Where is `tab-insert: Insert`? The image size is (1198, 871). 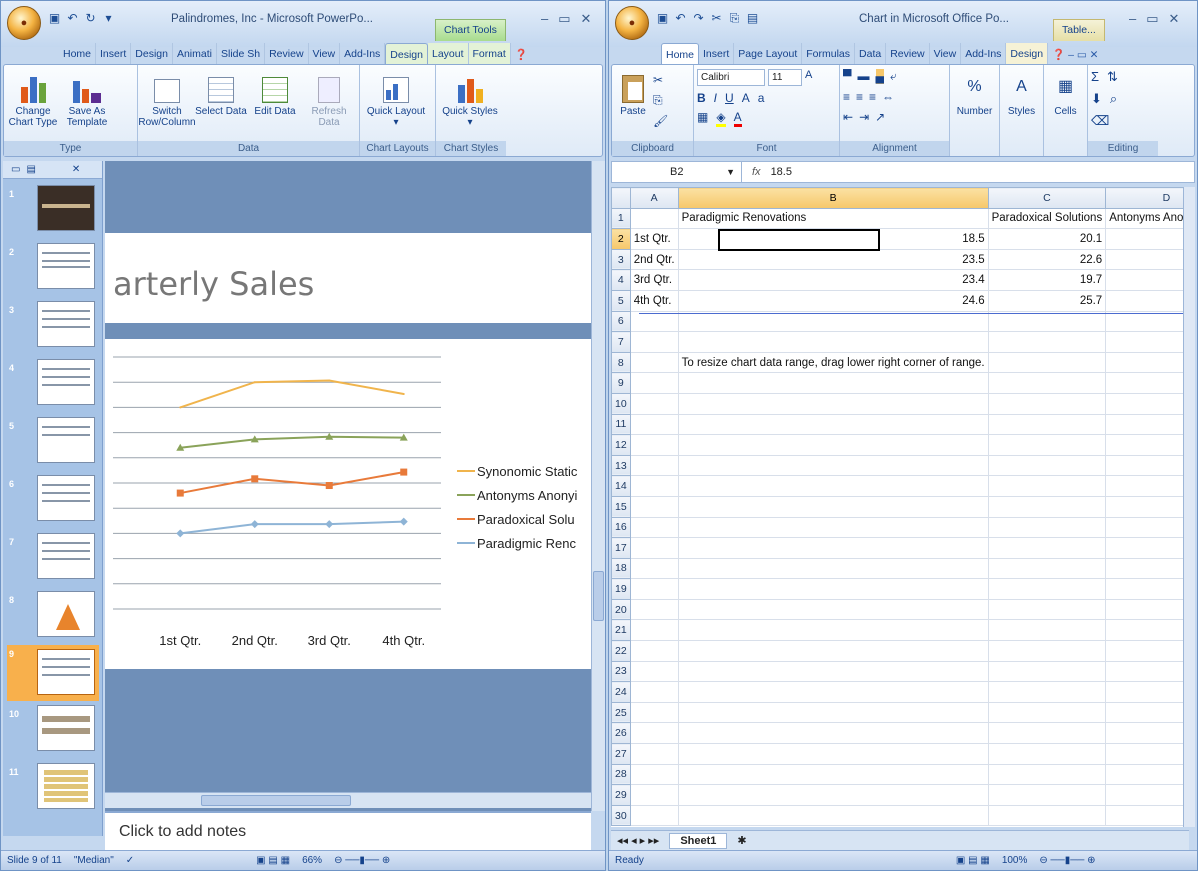
tab-insert: Insert is located at coordinates (114, 54).